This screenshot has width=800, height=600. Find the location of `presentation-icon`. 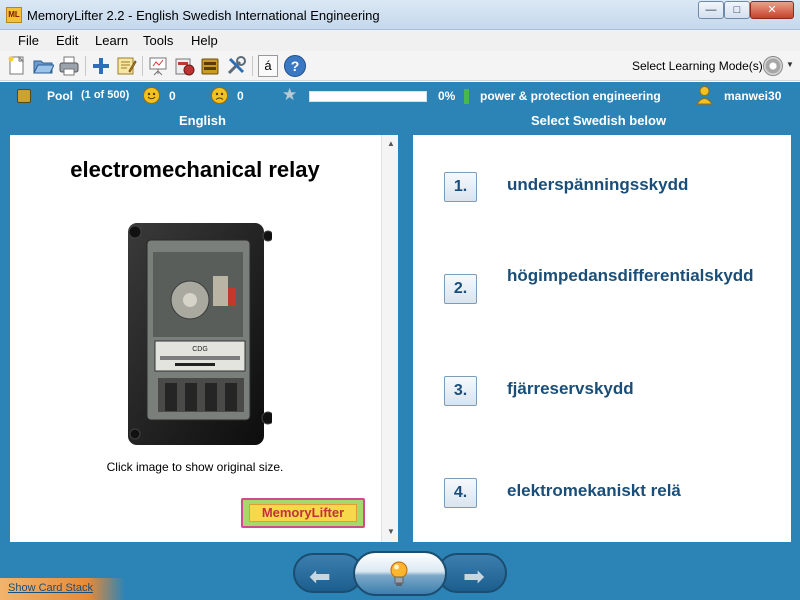

presentation-icon is located at coordinates (158, 66).